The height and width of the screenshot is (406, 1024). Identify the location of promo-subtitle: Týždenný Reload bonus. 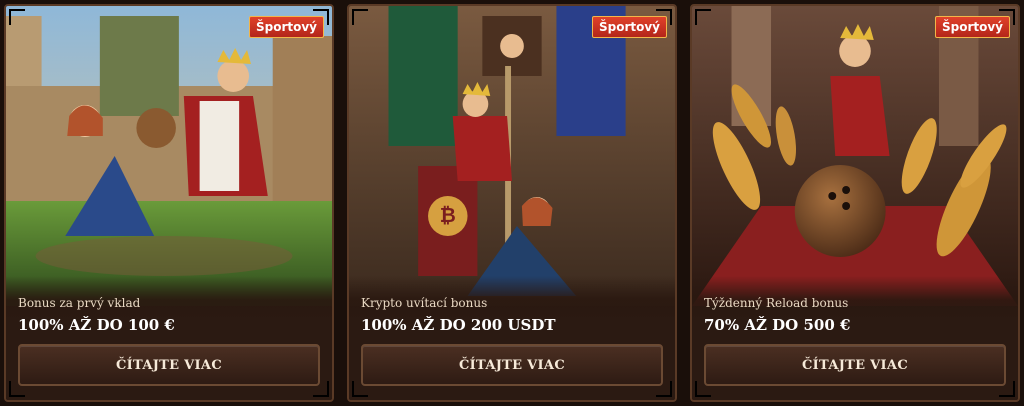
(776, 303).